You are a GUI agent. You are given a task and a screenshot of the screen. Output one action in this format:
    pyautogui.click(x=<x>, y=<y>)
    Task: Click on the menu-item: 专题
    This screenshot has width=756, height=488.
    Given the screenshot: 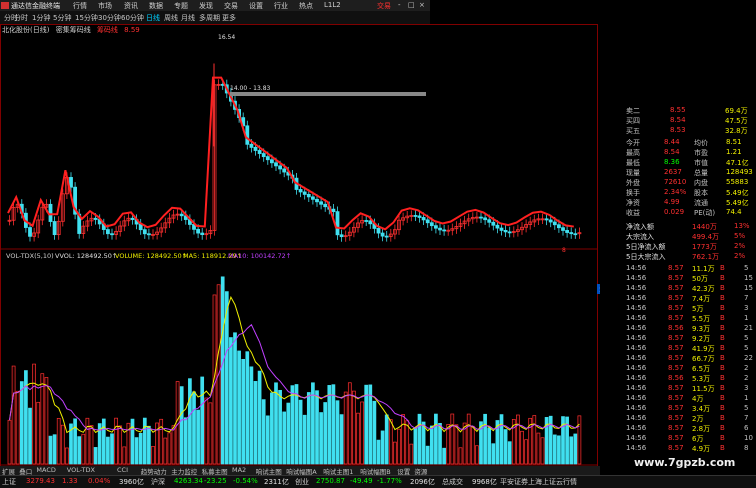 What is the action you would take?
    pyautogui.click(x=181, y=6)
    